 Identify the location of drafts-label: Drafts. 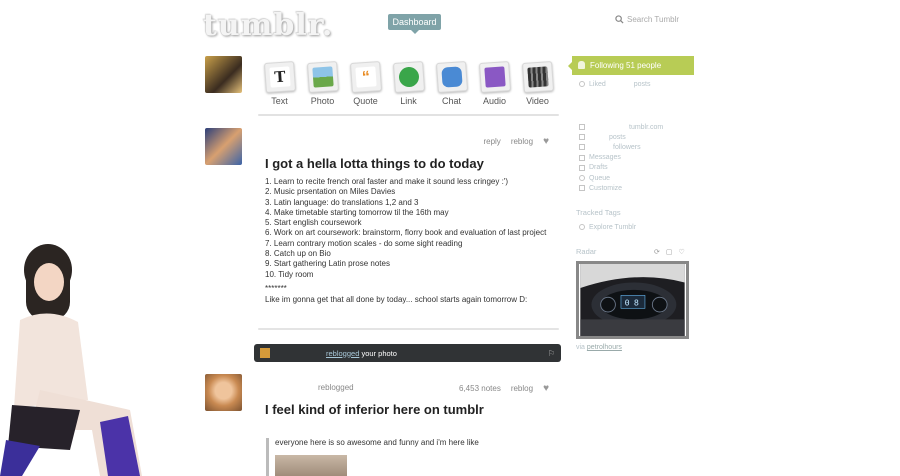
(598, 168).